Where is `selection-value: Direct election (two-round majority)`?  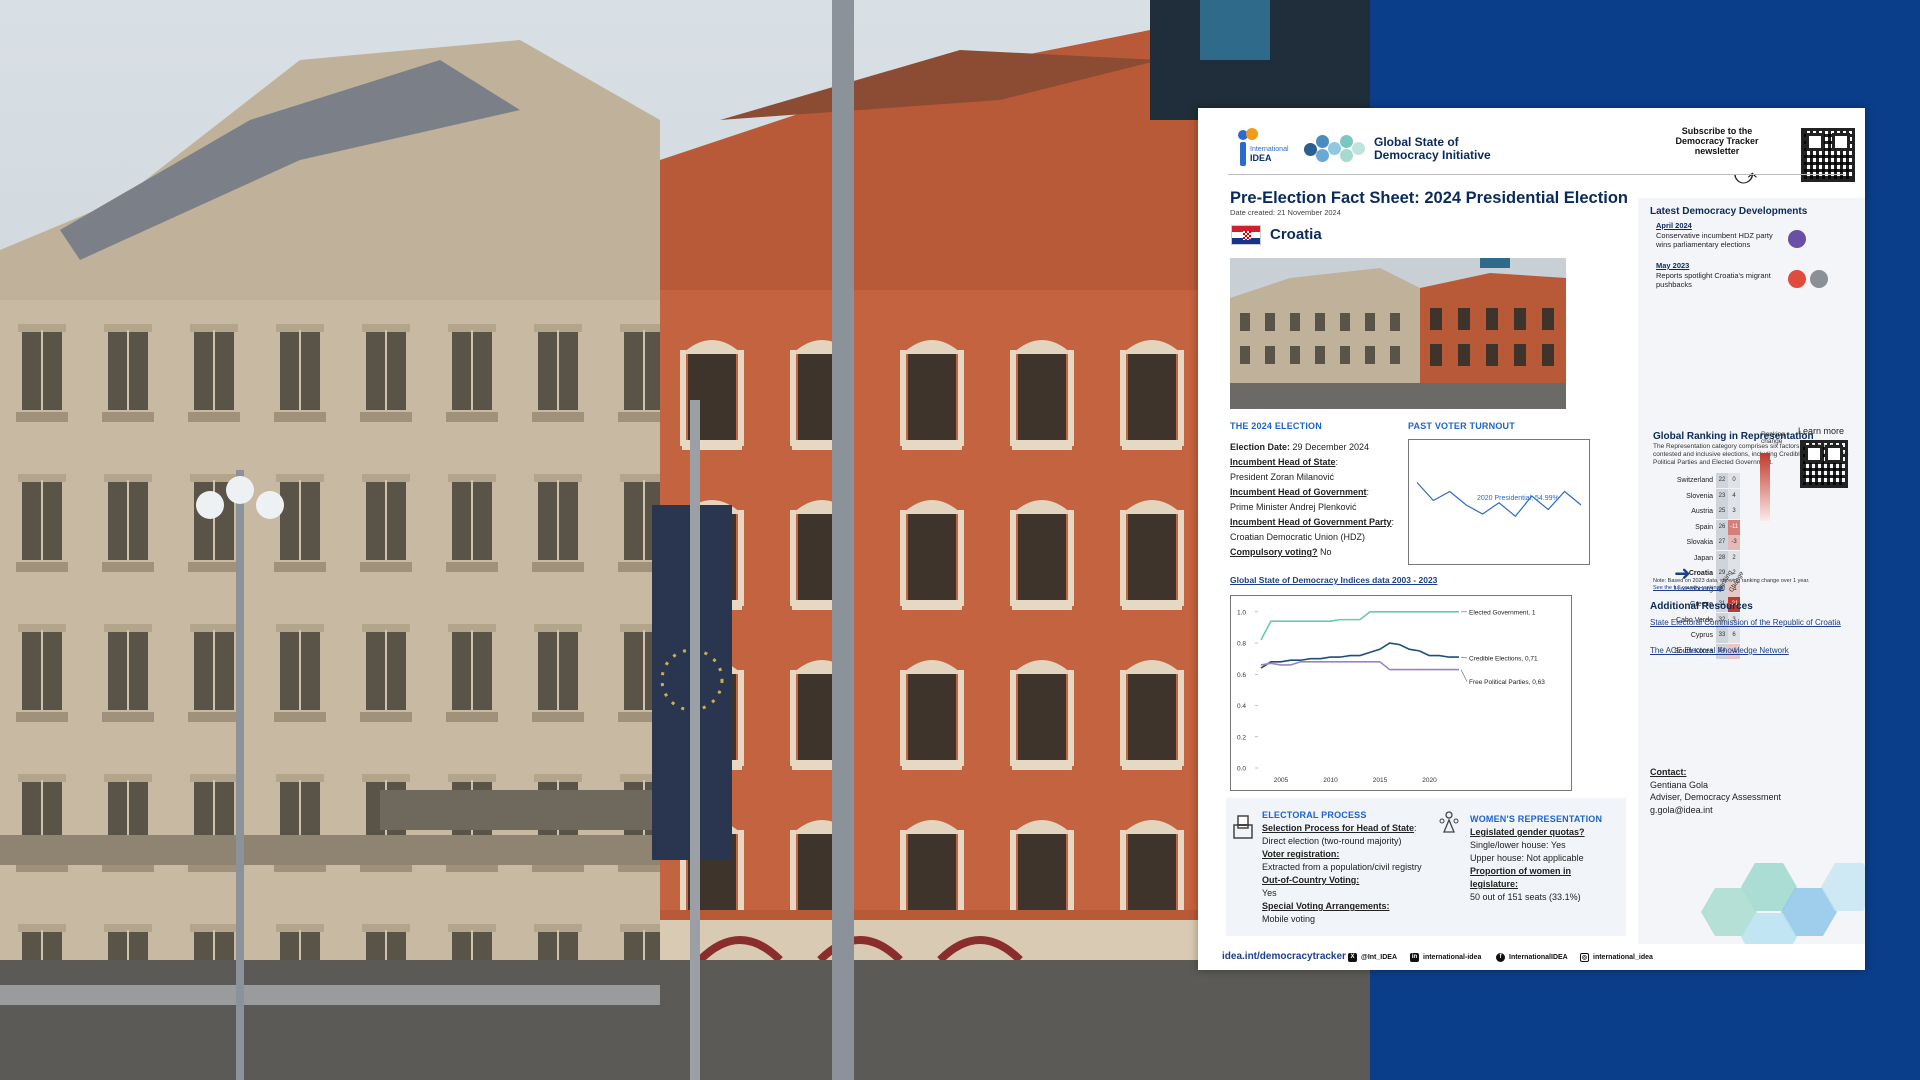
selection-value: Direct election (two-round majority) is located at coordinates (1332, 841).